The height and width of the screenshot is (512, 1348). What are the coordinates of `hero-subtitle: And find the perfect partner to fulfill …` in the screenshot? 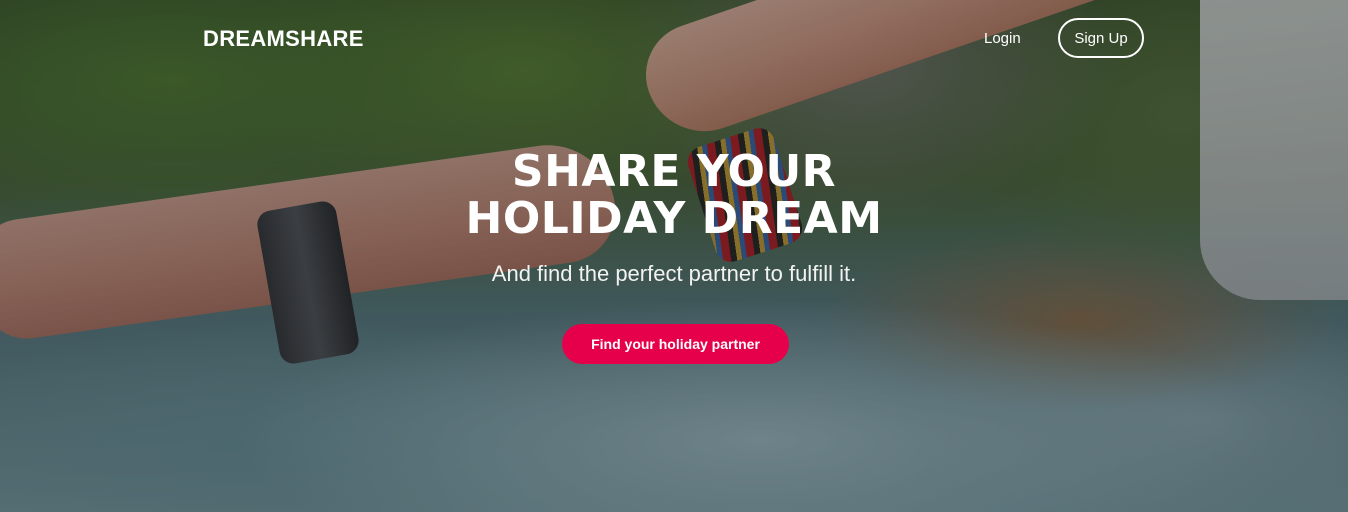 It's located at (674, 273).